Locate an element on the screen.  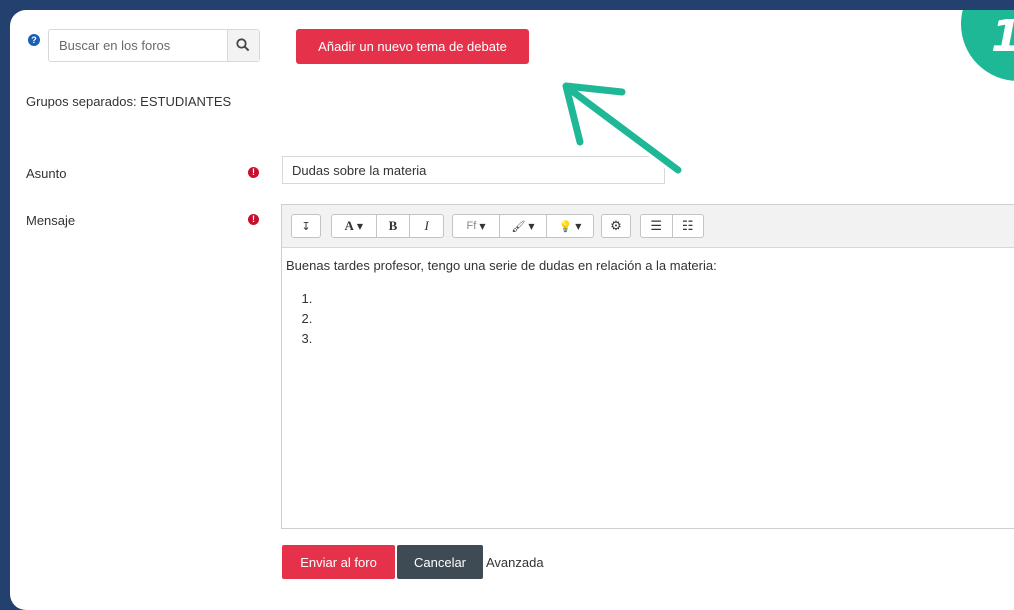
numbered-list-button: ☷ is located at coordinates (688, 226).